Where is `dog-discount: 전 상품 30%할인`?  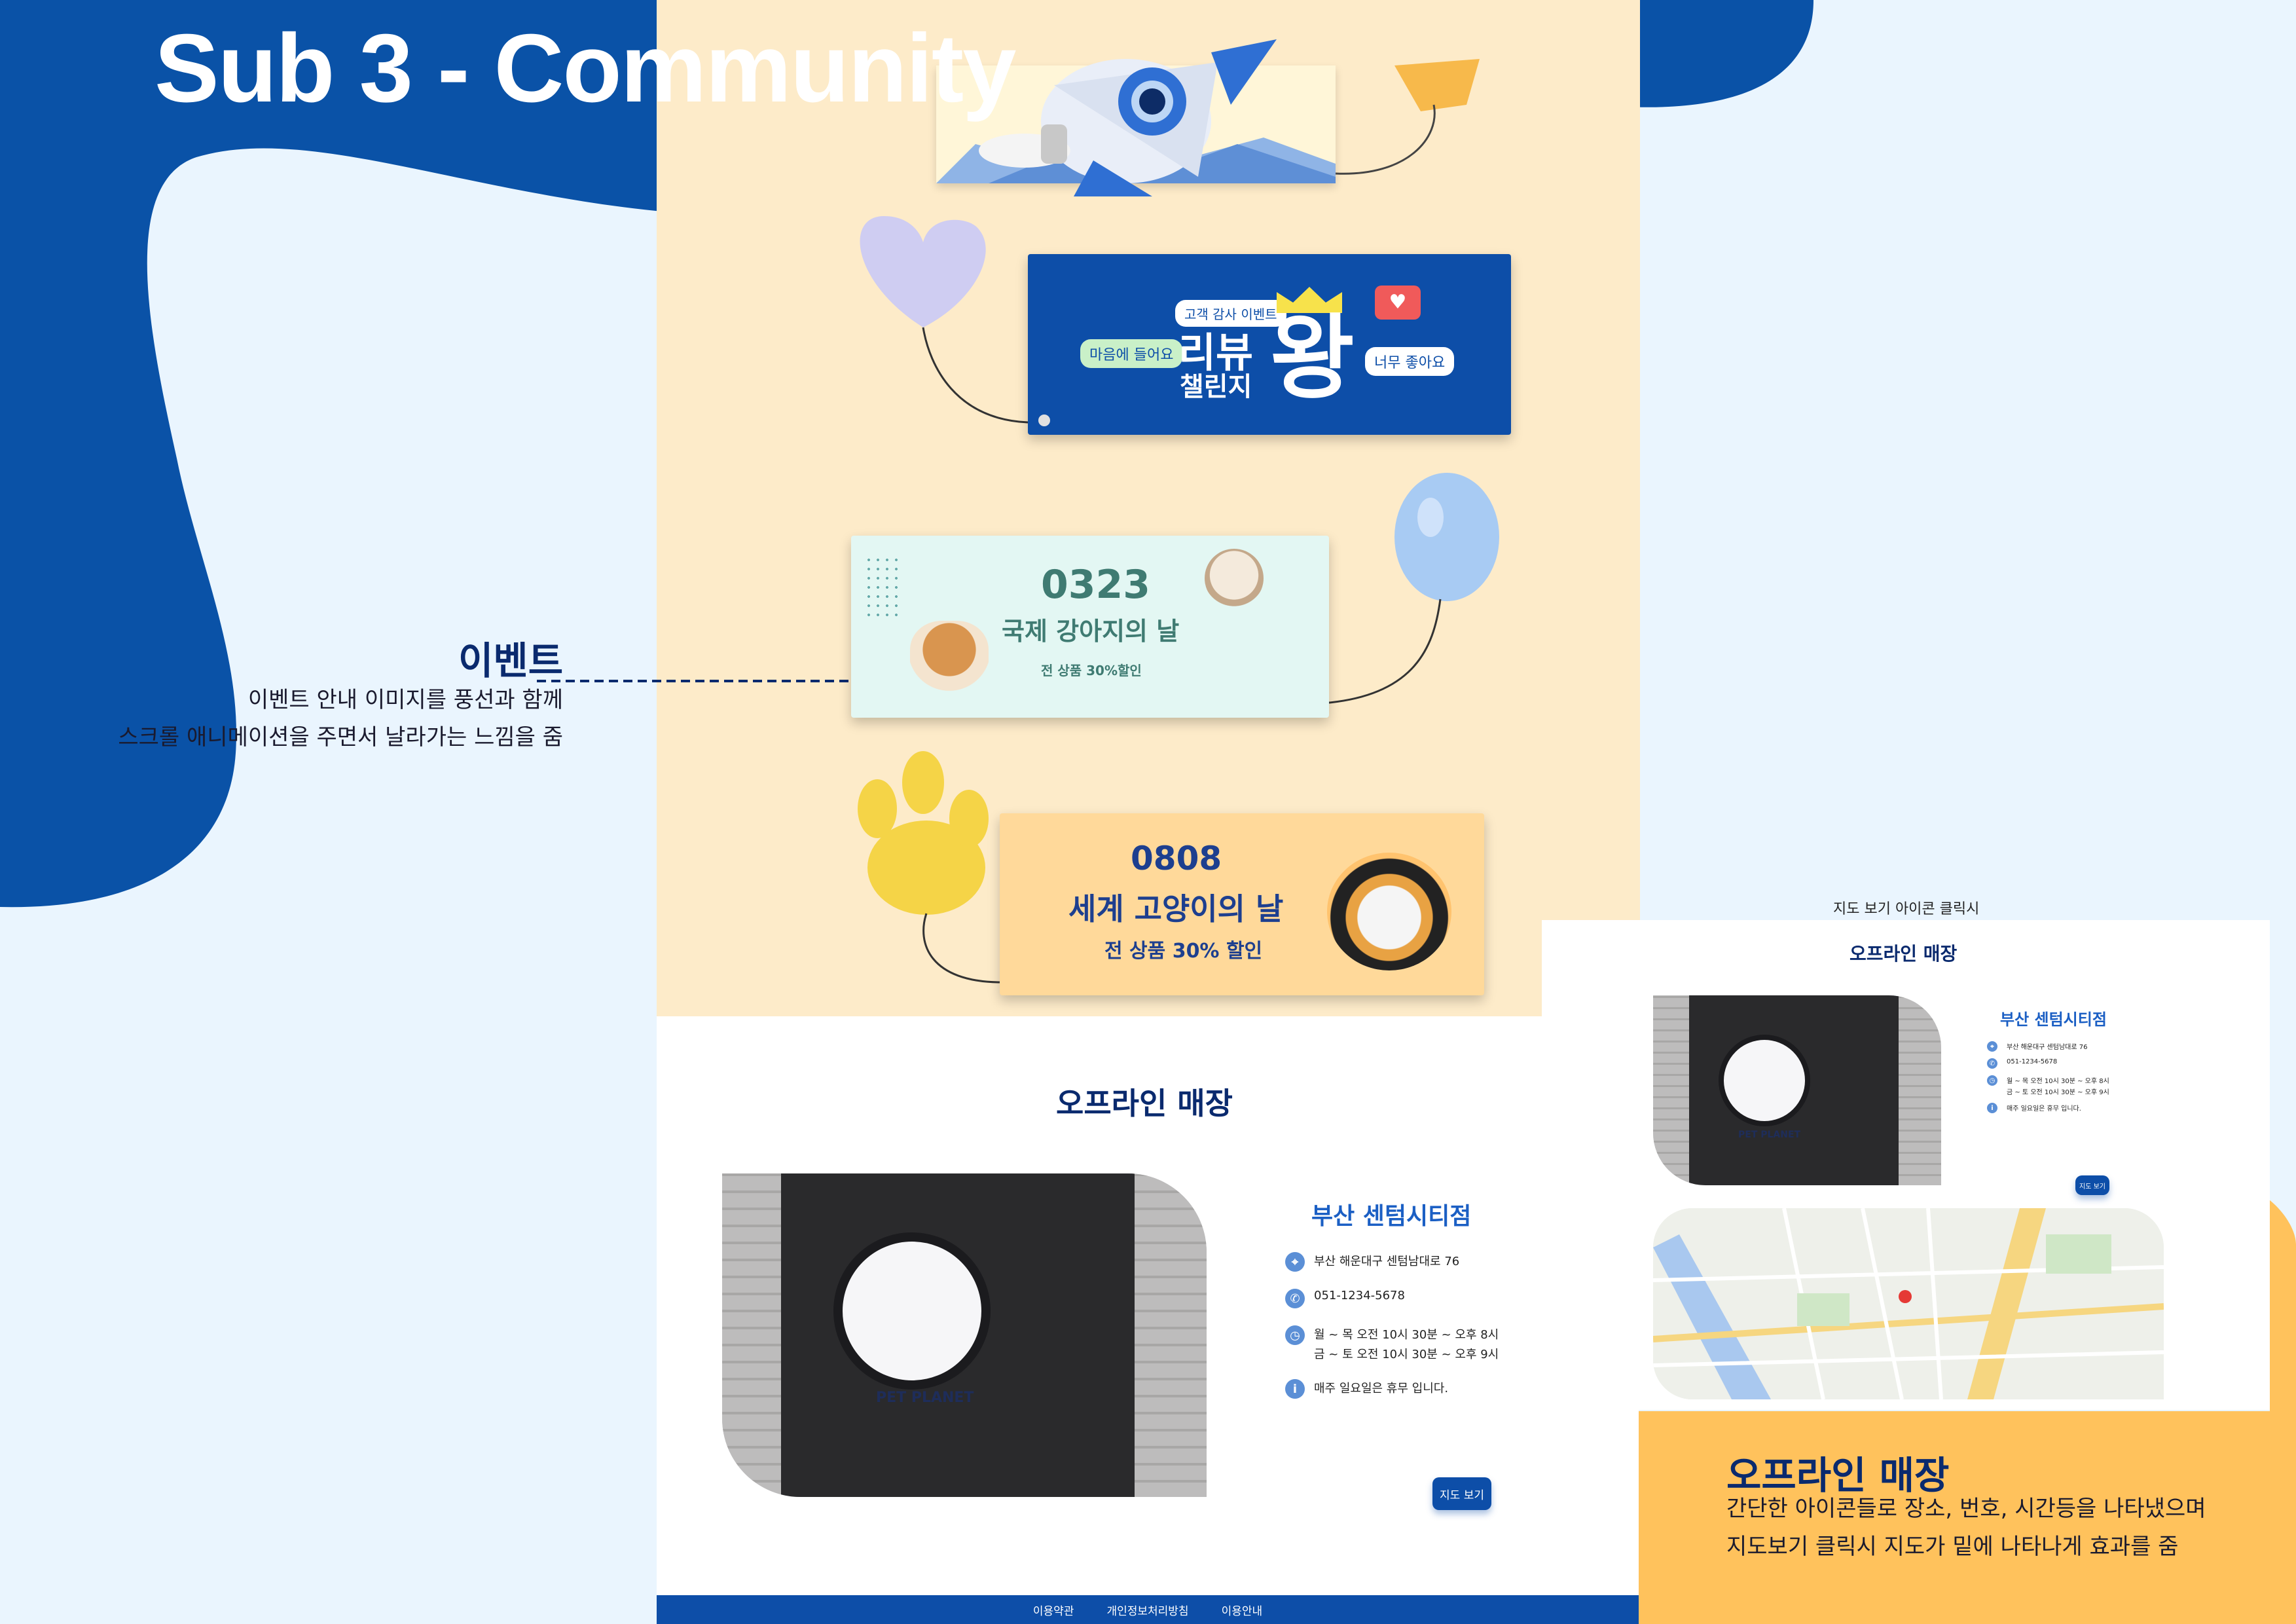
dog-discount: 전 상품 30%할인 is located at coordinates (1091, 670).